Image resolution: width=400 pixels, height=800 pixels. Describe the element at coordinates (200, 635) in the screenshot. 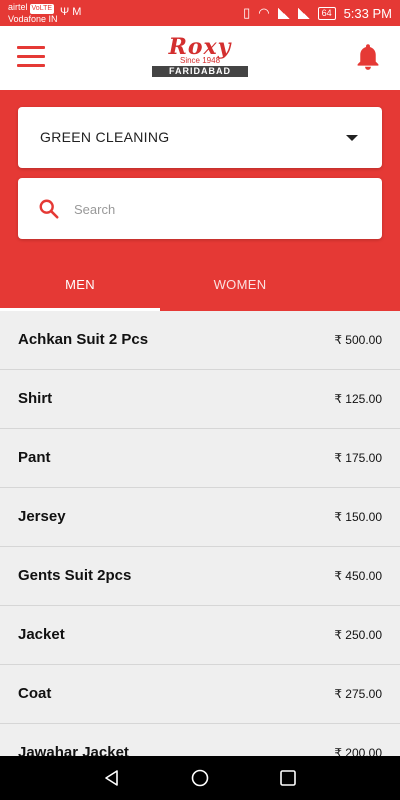

I see `list-item: Jacket ₹ 250.00` at that location.